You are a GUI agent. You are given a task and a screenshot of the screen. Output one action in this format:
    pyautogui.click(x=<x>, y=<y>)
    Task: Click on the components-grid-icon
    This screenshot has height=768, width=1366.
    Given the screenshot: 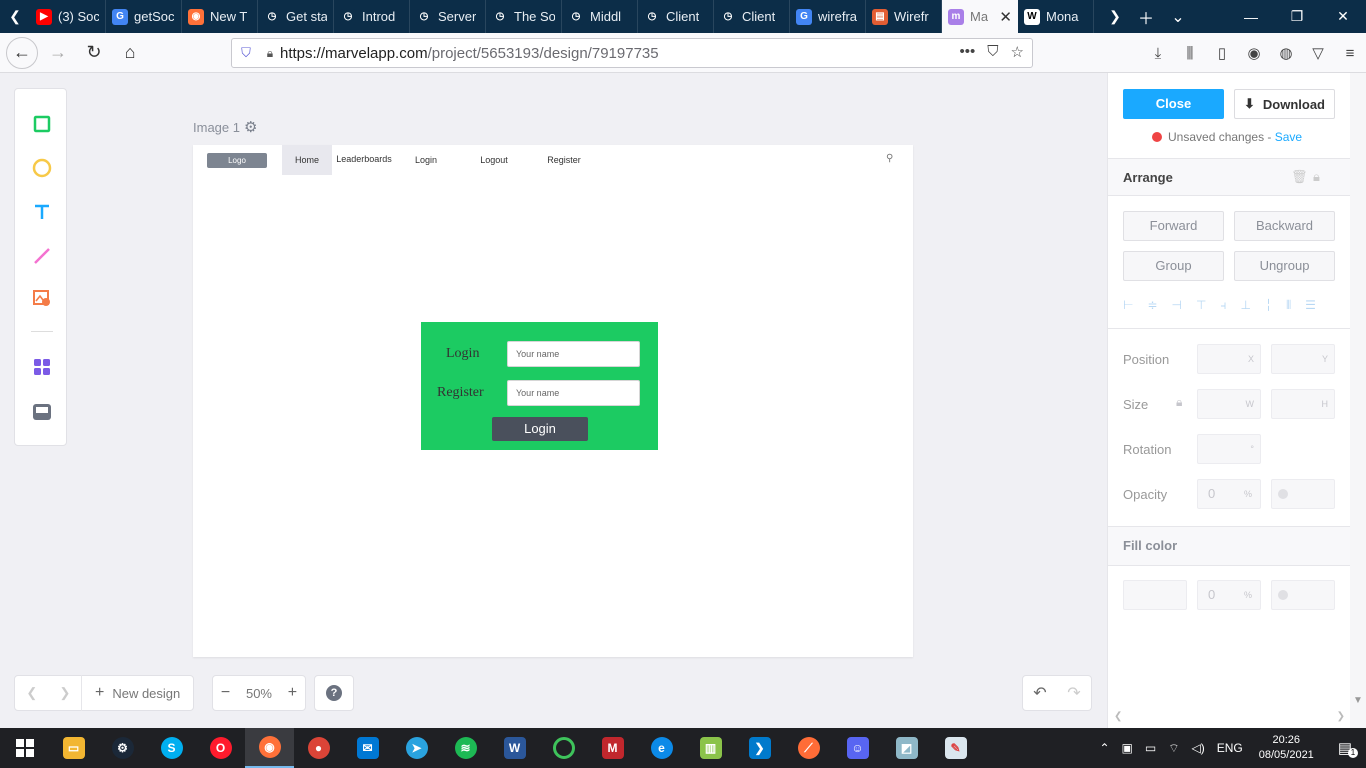 What is the action you would take?
    pyautogui.click(x=42, y=367)
    